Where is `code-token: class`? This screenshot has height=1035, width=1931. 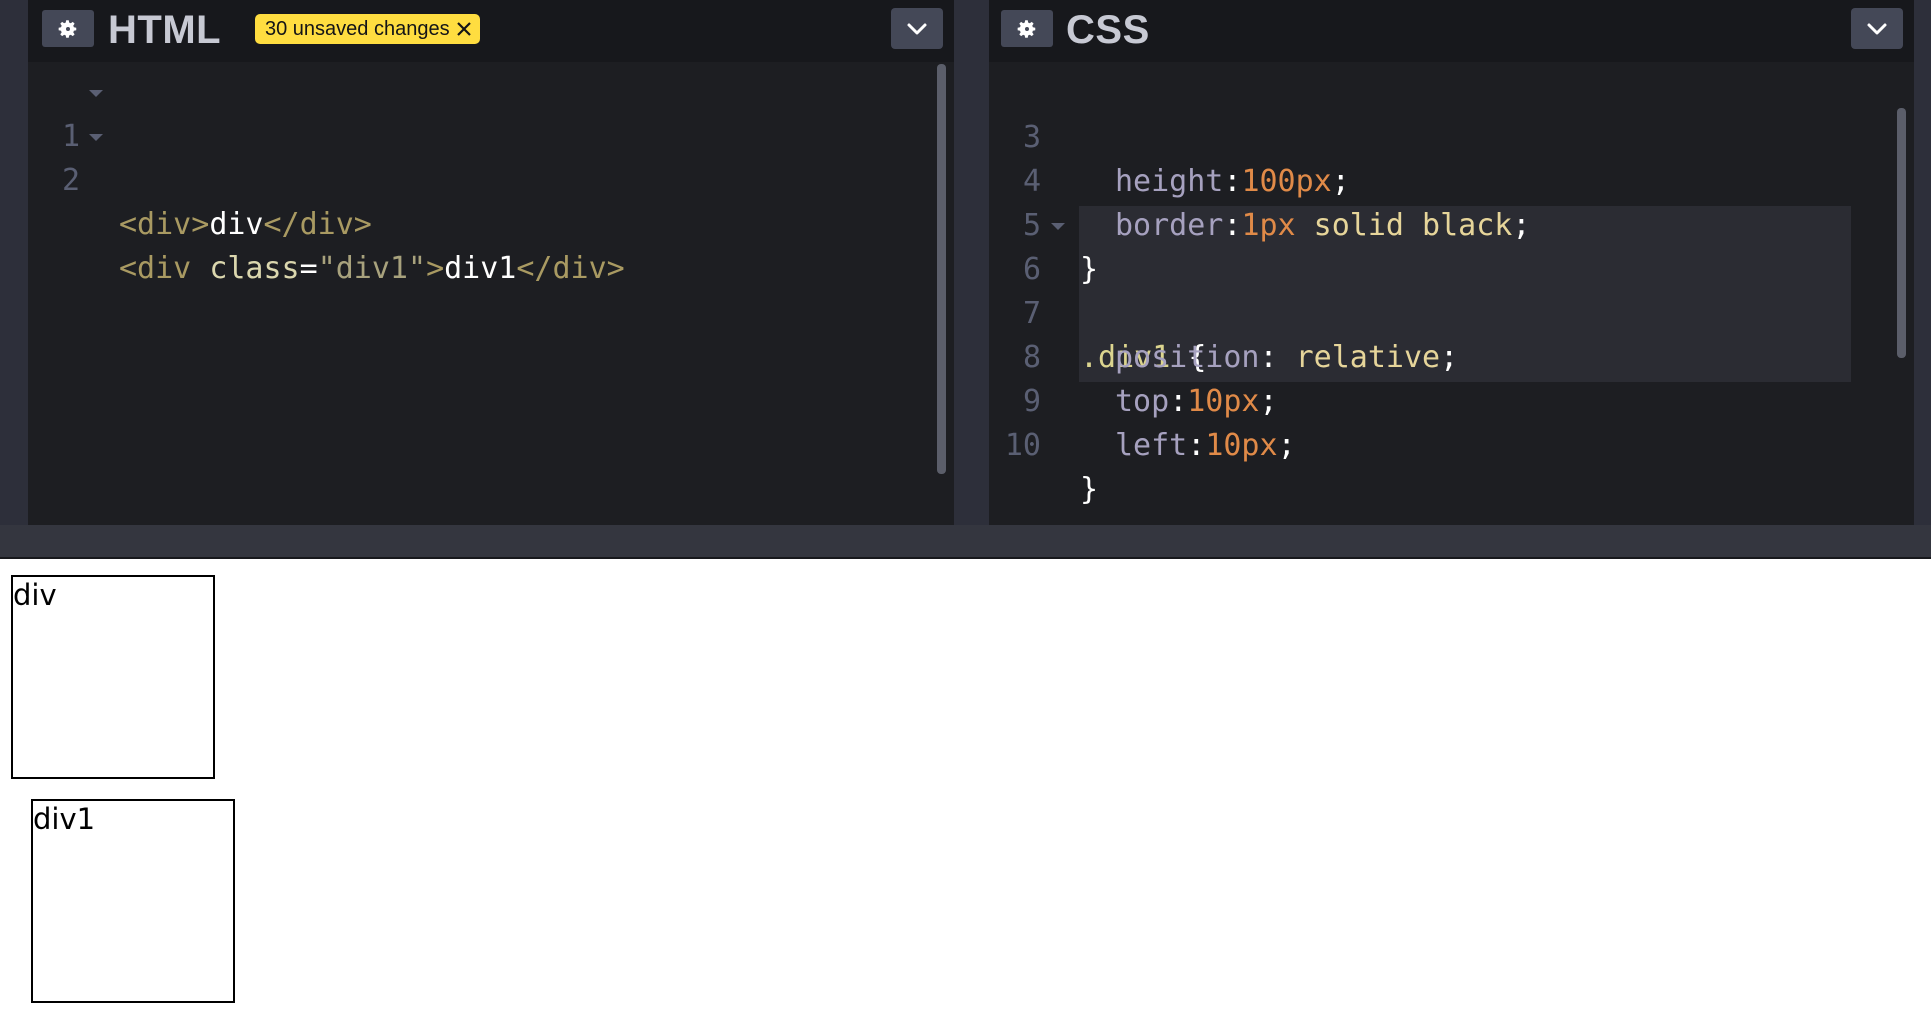
code-token: class is located at coordinates (254, 268).